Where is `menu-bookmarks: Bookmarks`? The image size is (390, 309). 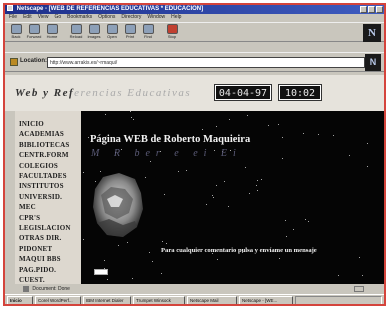 menu-bookmarks: Bookmarks is located at coordinates (79, 17).